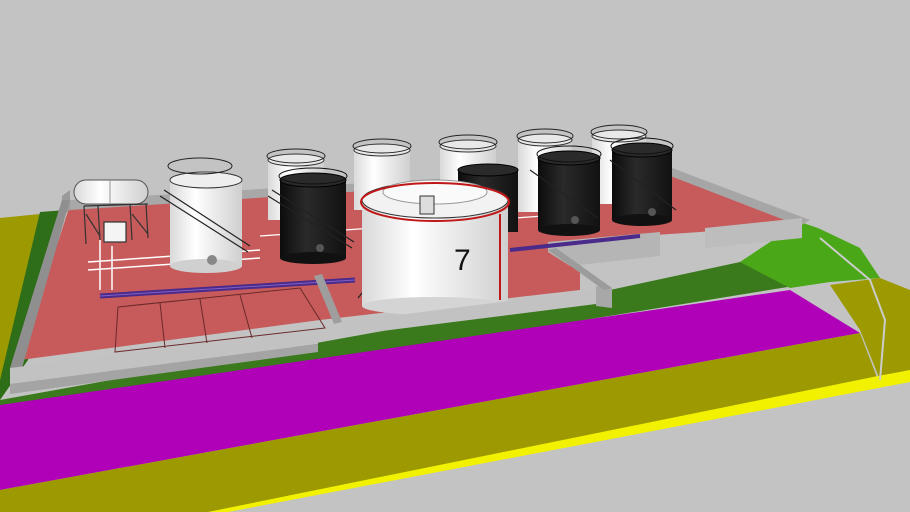  Describe the element at coordinates (205, 215) in the screenshot. I see `tank-white-left` at that location.